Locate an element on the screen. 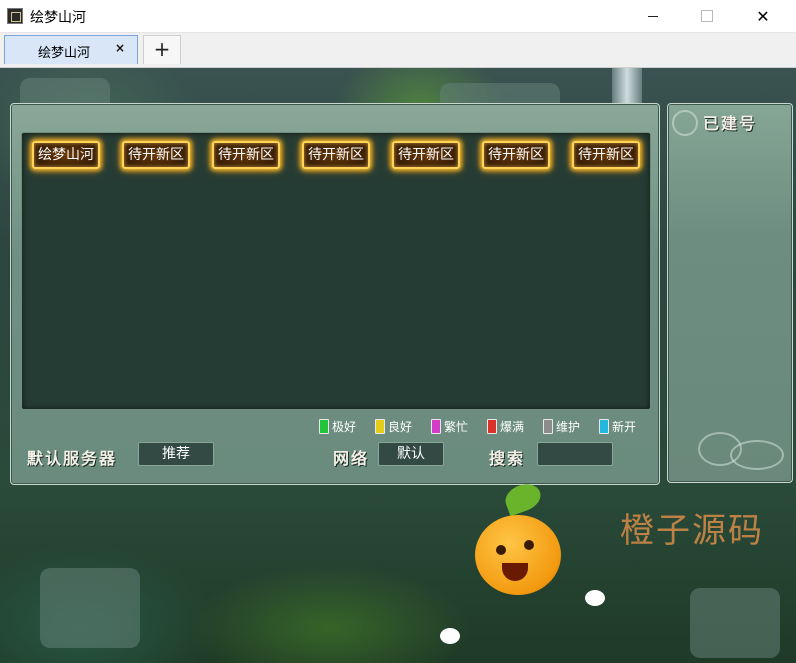 The width and height of the screenshot is (796, 663). window-title: 绘梦山河 is located at coordinates (58, 18).